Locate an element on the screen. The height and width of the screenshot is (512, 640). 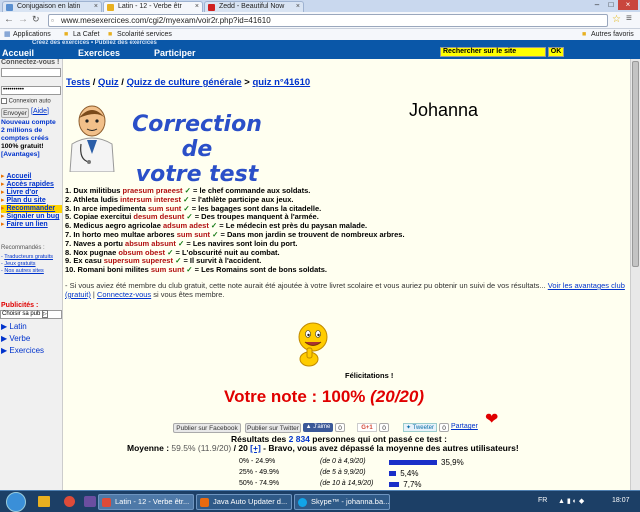
app-icon is located at coordinates (90, 501).